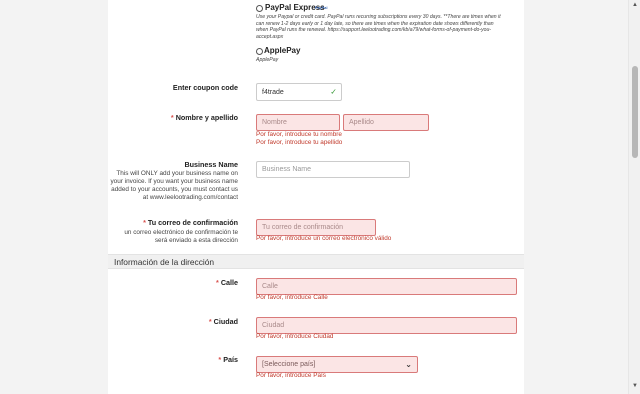  I want to click on first-name-error: Por favor, introduce tu nombre, so click(299, 134).